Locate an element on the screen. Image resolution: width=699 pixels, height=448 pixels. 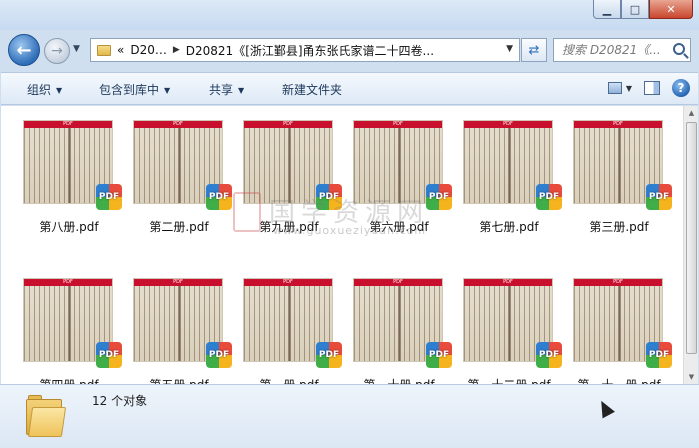
organize-label: 组织 is located at coordinates (39, 90).